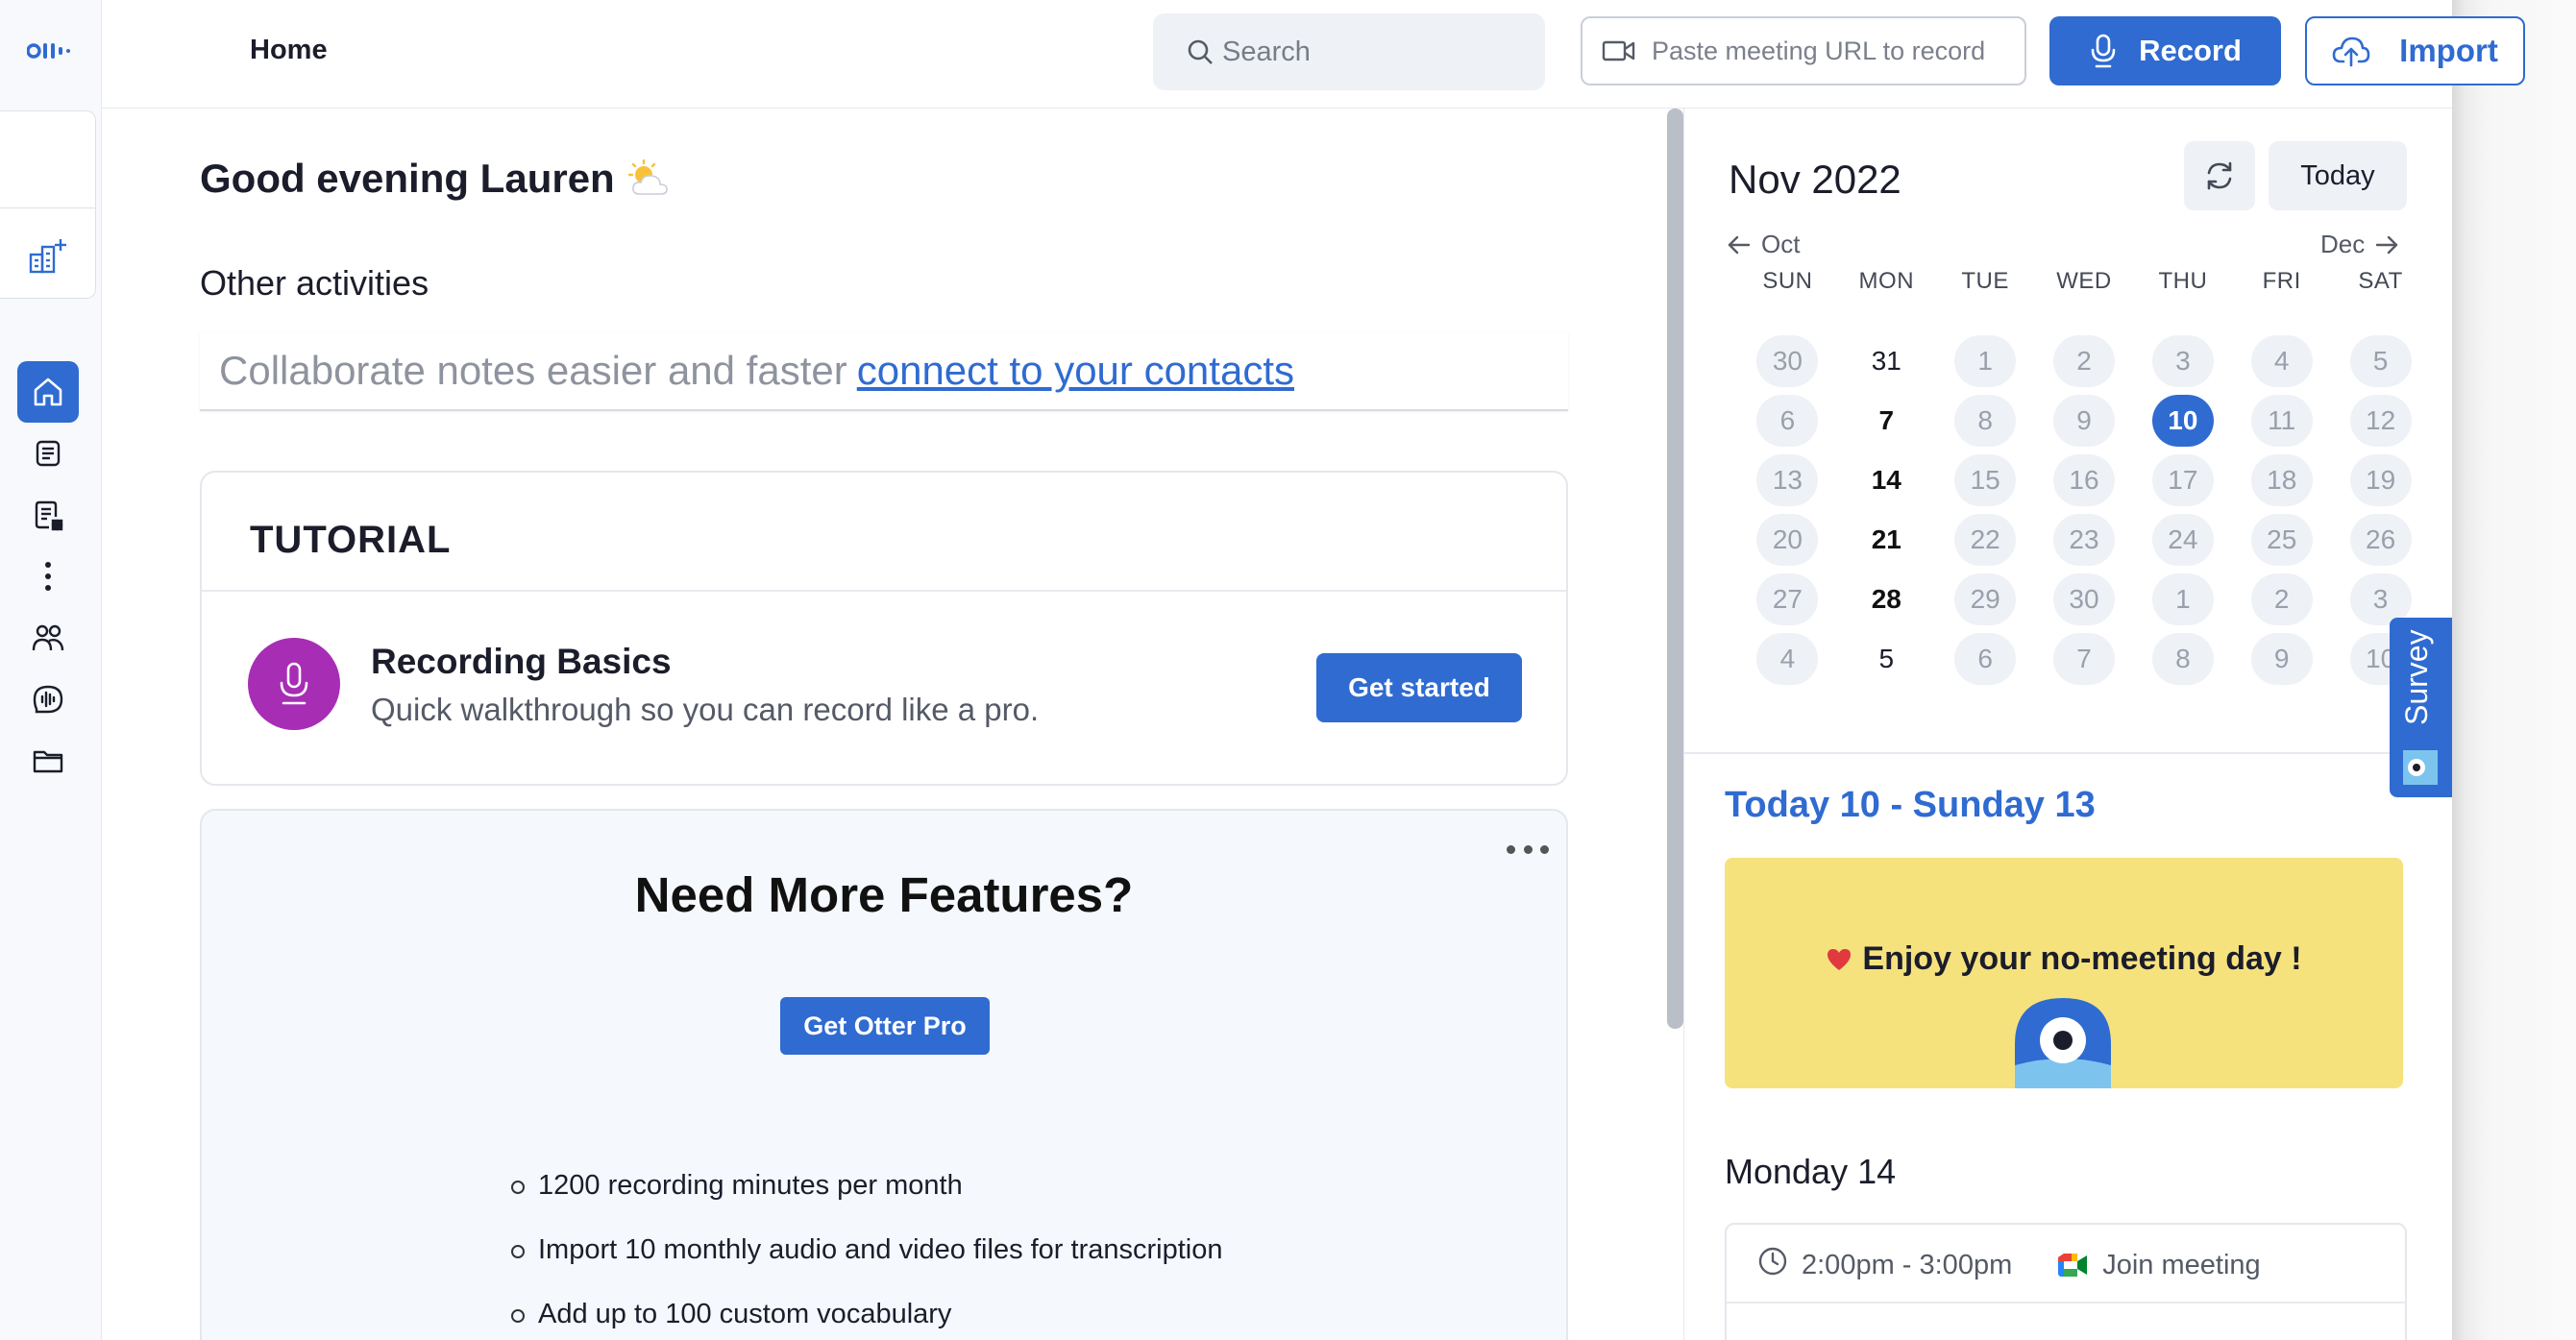 The height and width of the screenshot is (1340, 2576). I want to click on calendar-day: 25, so click(2281, 540).